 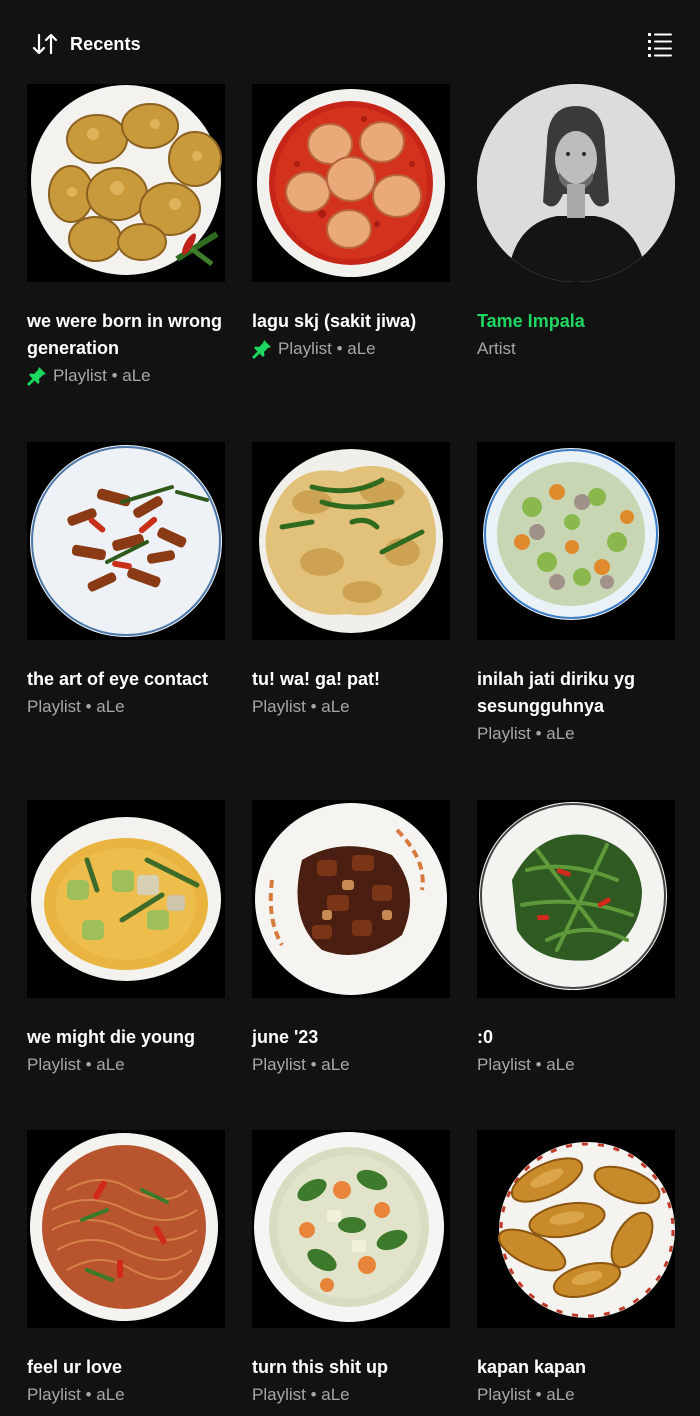 I want to click on sort-button: Recents, so click(x=85, y=44).